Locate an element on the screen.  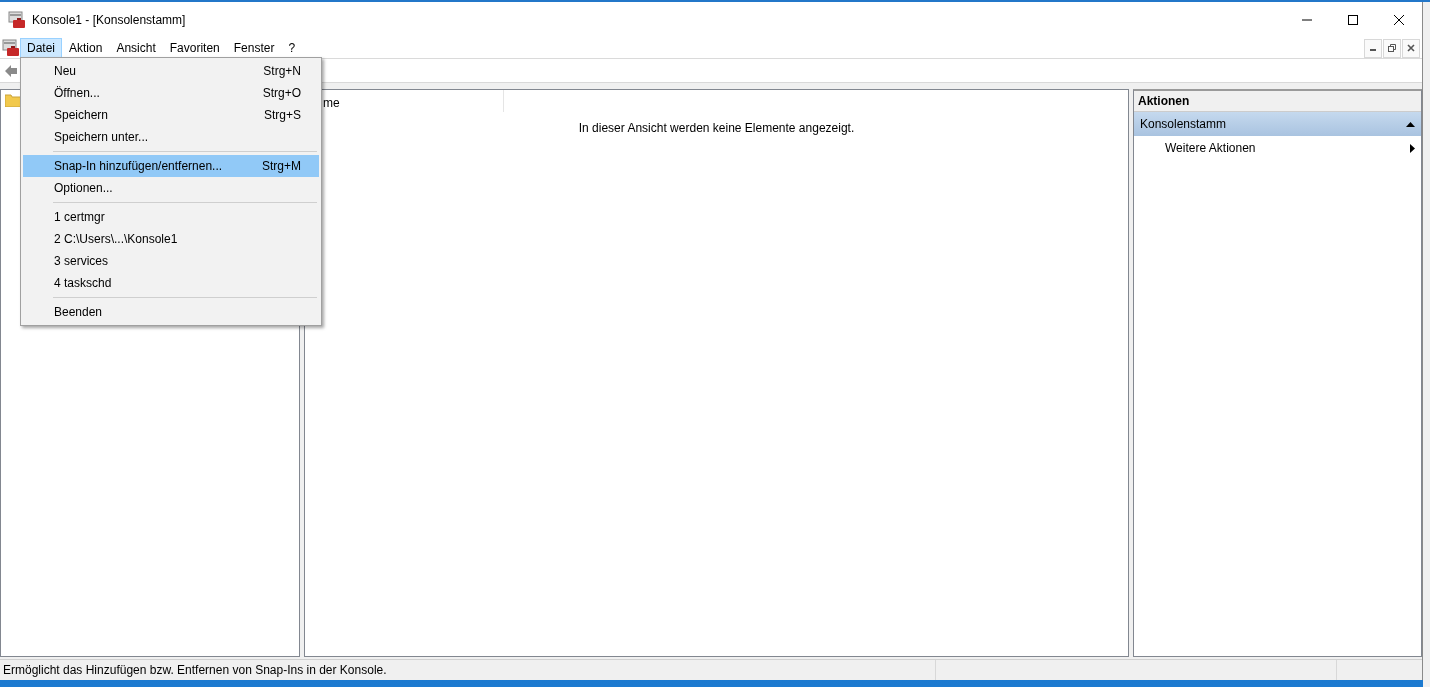
app-icon is located at coordinates (17, 20).